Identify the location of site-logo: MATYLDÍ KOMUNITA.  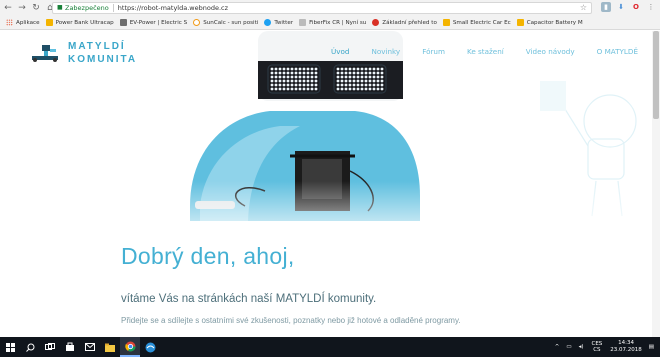
(82, 53).